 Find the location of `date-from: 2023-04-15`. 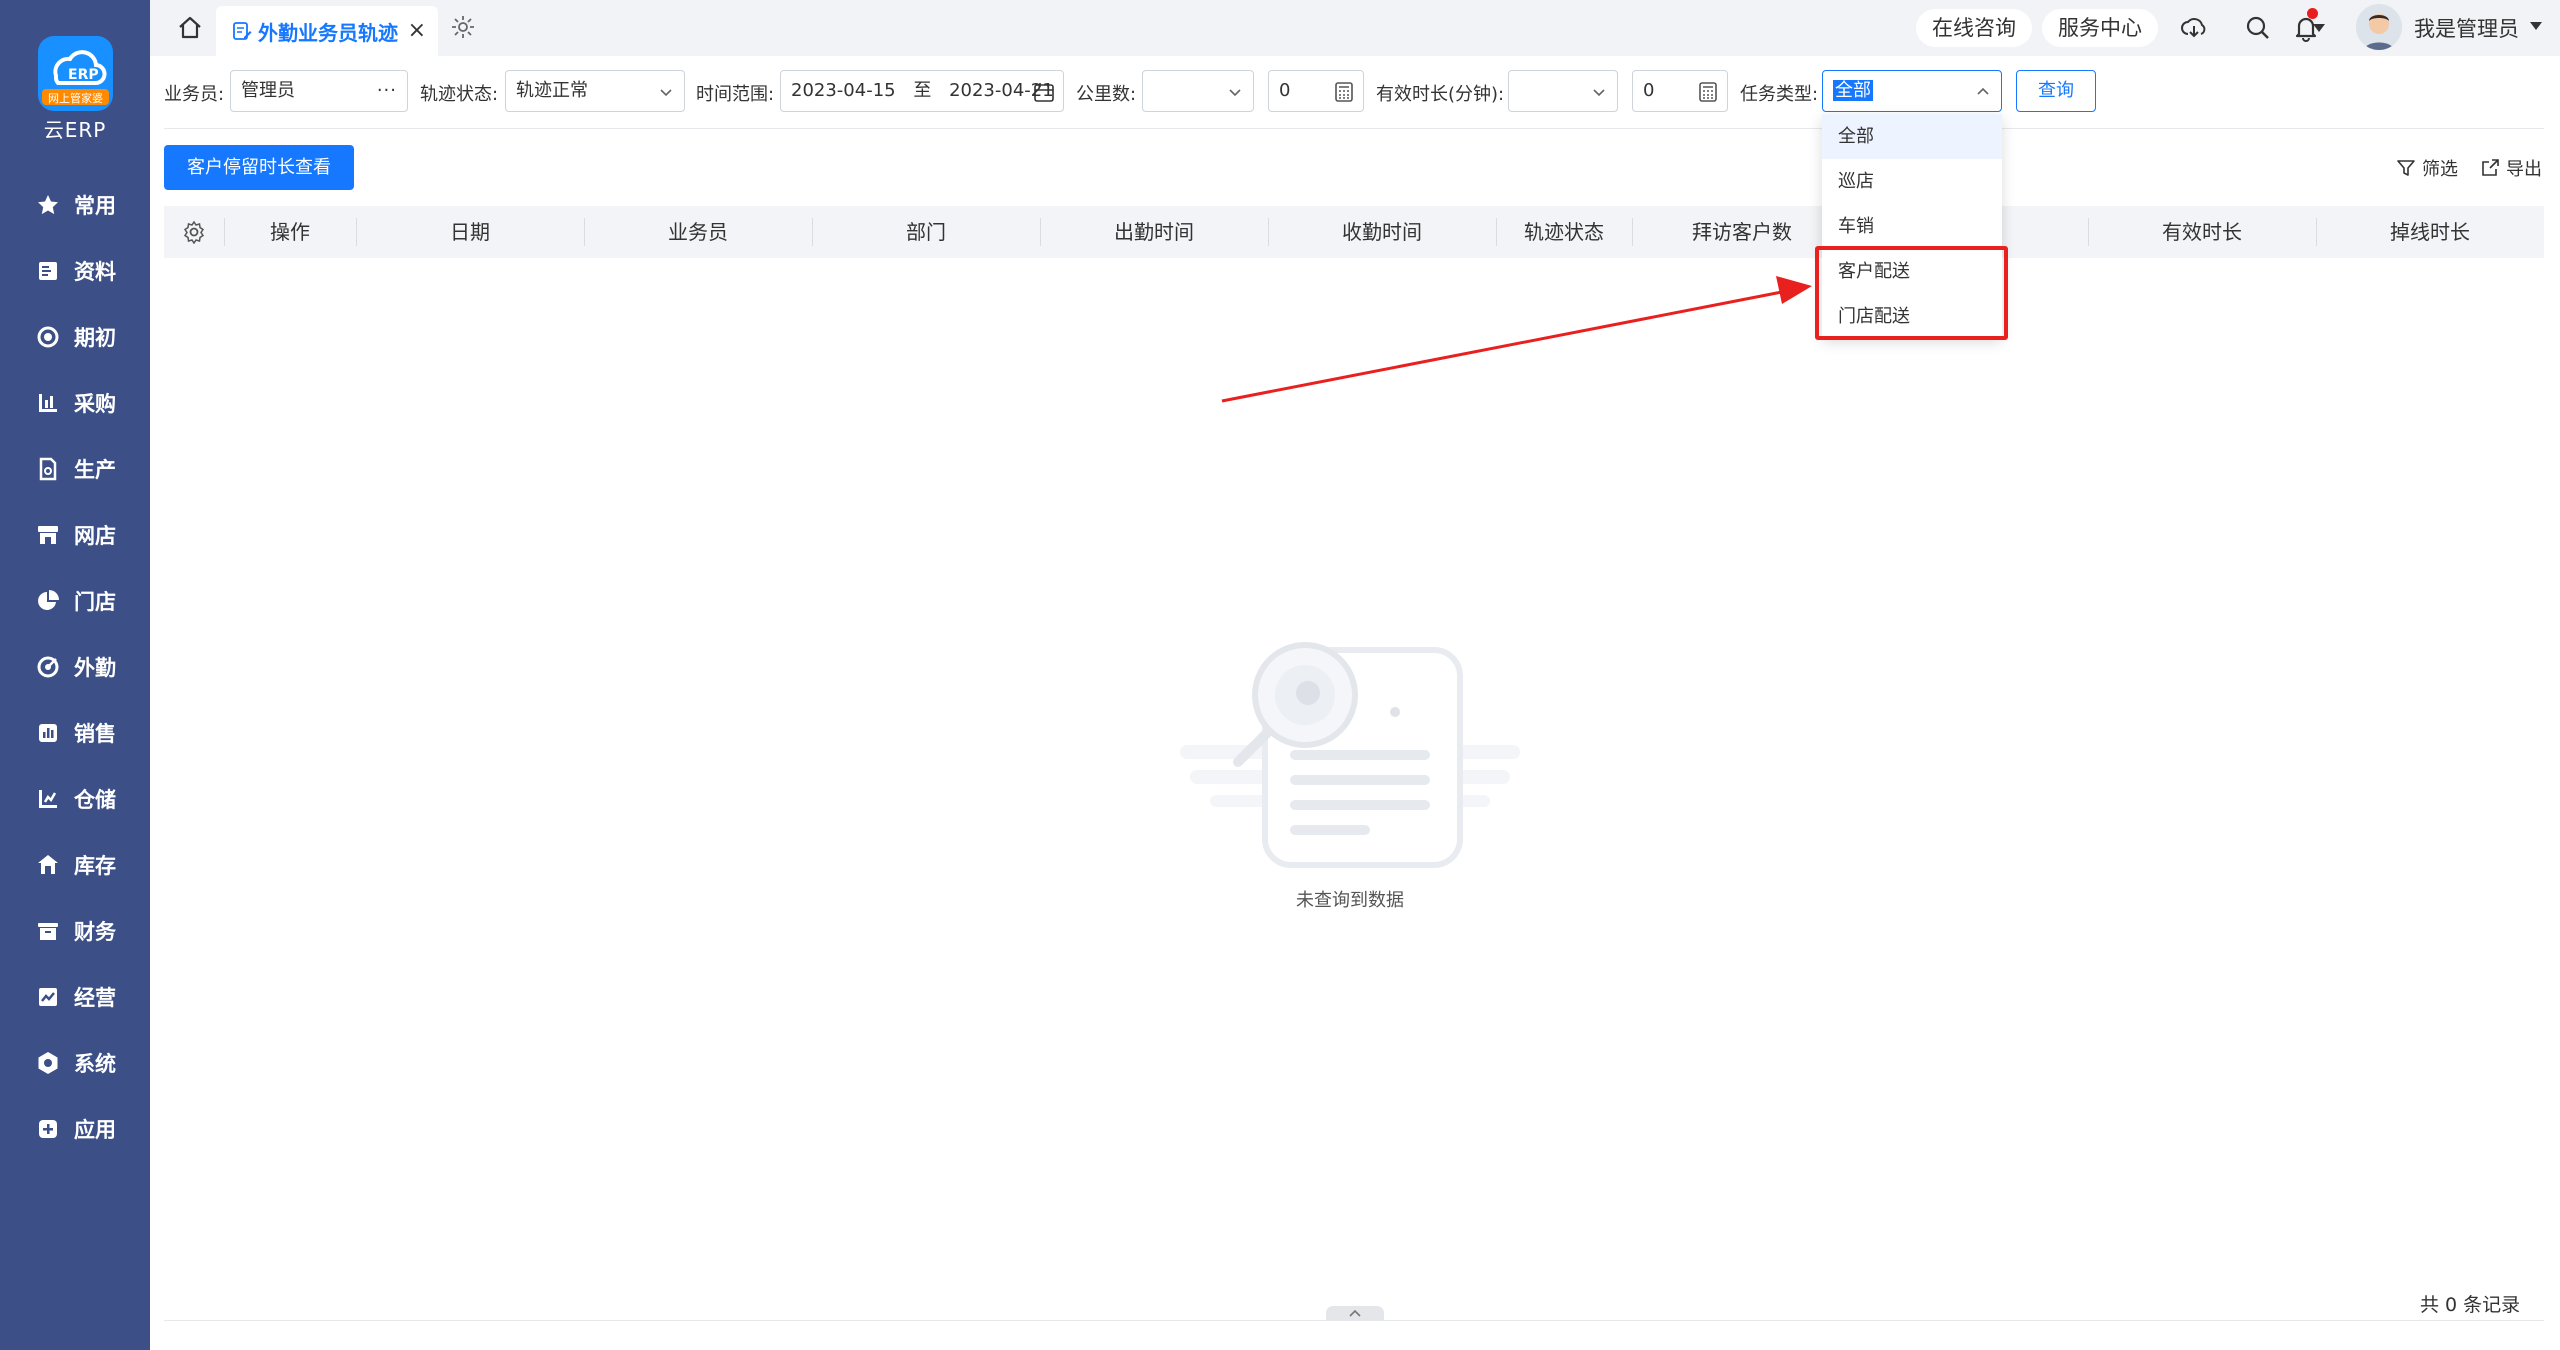

date-from: 2023-04-15 is located at coordinates (843, 90).